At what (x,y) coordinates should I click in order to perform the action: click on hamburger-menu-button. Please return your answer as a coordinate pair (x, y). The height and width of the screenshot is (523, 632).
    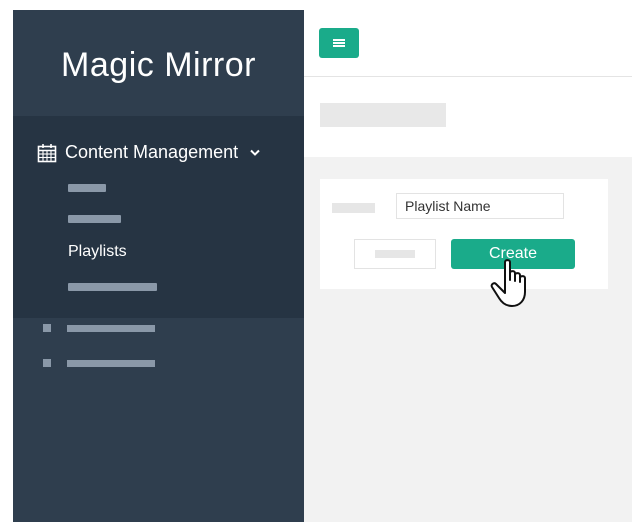
    Looking at the image, I should click on (339, 43).